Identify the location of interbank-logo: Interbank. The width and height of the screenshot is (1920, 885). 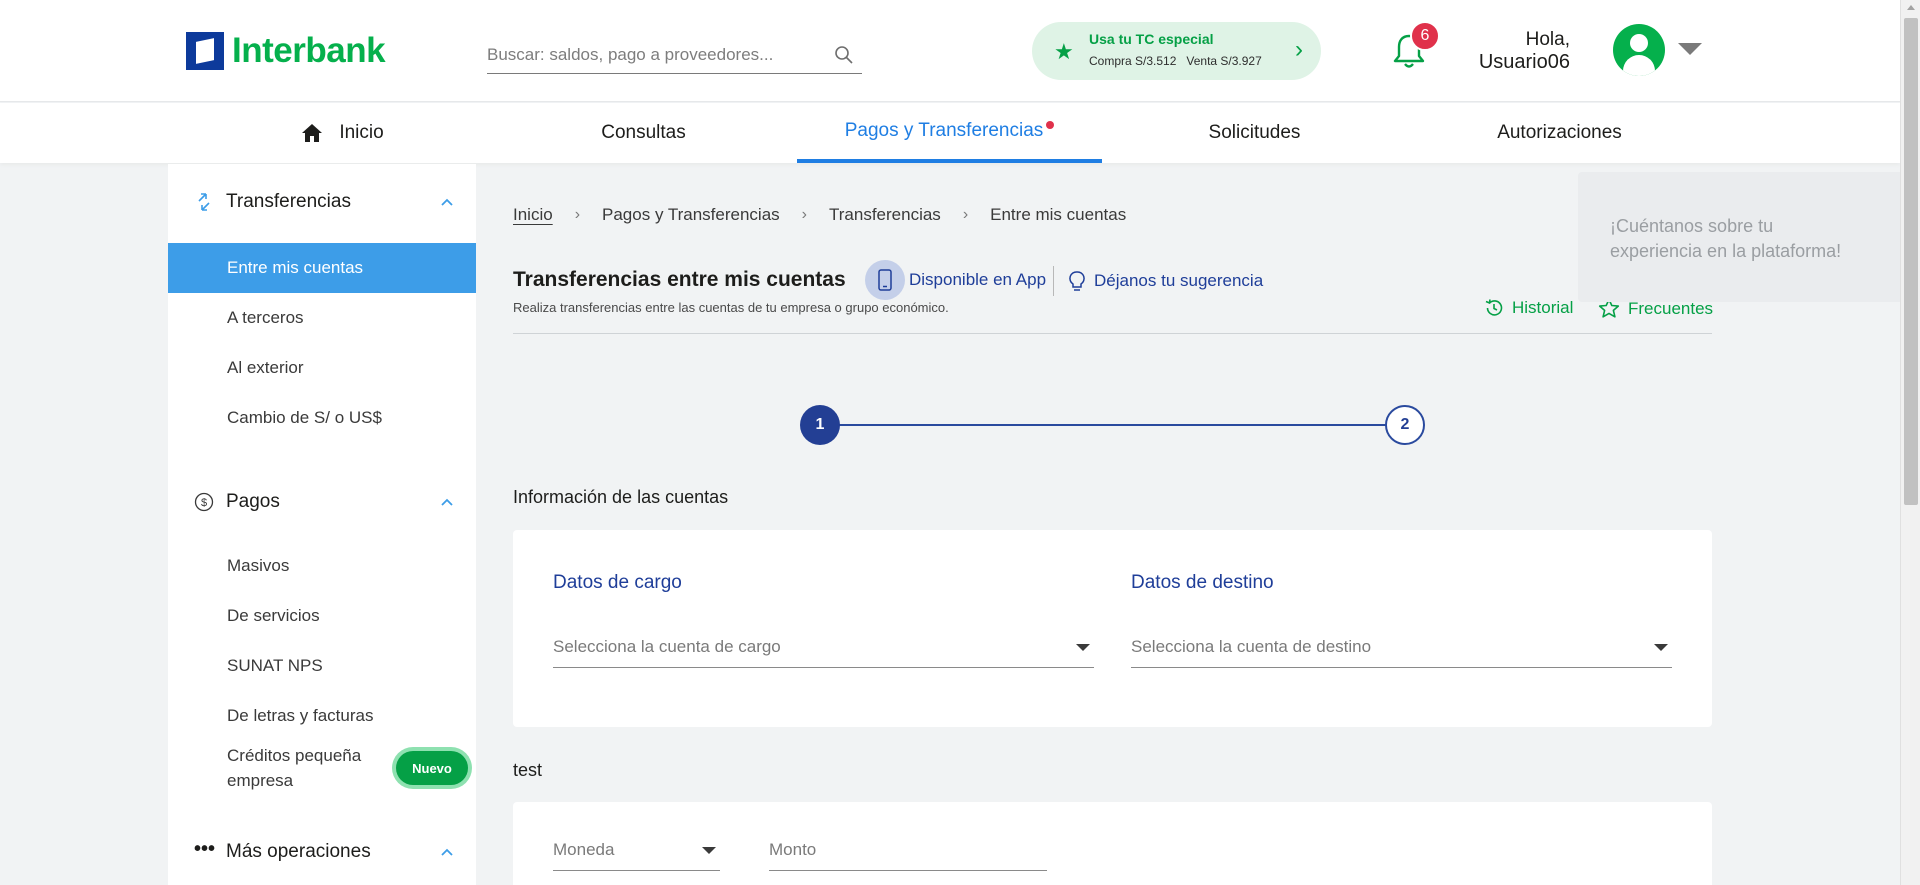
(286, 51).